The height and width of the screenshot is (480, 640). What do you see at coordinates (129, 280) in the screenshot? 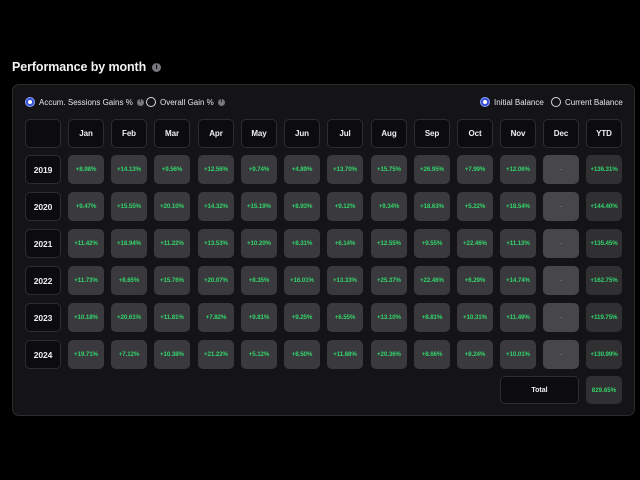
I see `month-value-cell: +8.65%` at bounding box center [129, 280].